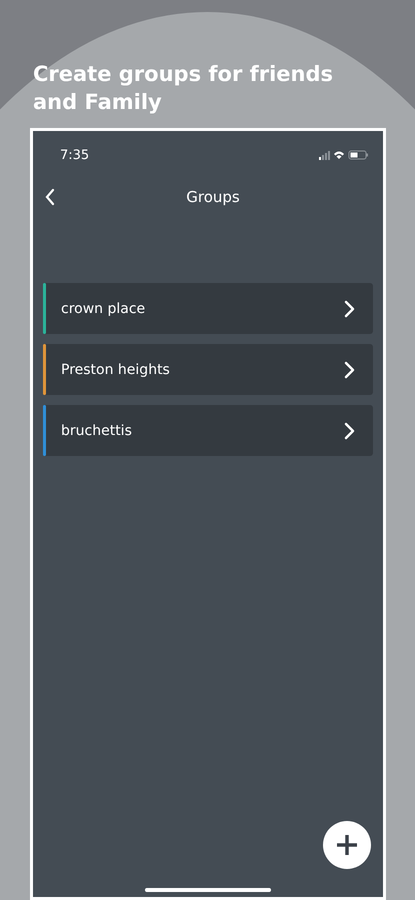  Describe the element at coordinates (213, 197) in the screenshot. I see `screen-title: Groups` at that location.